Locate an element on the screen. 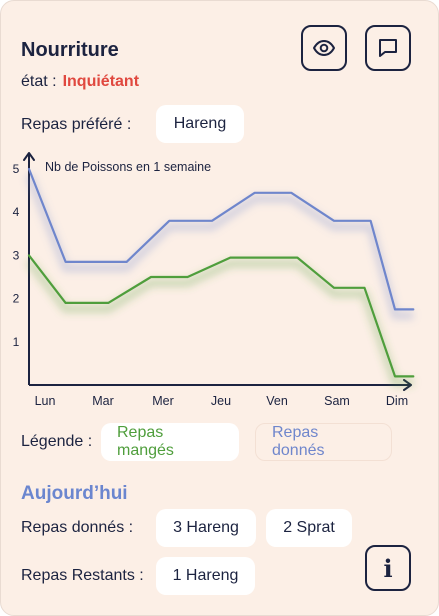  info-button: i is located at coordinates (388, 568).